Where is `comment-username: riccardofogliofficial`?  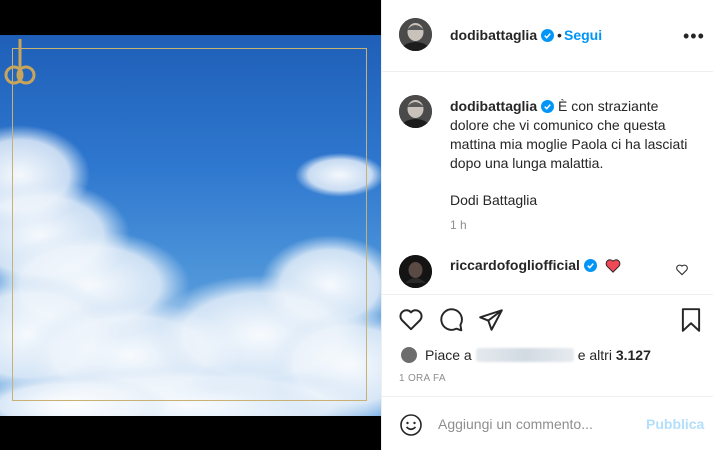
comment-username: riccardofogliofficial is located at coordinates (515, 265).